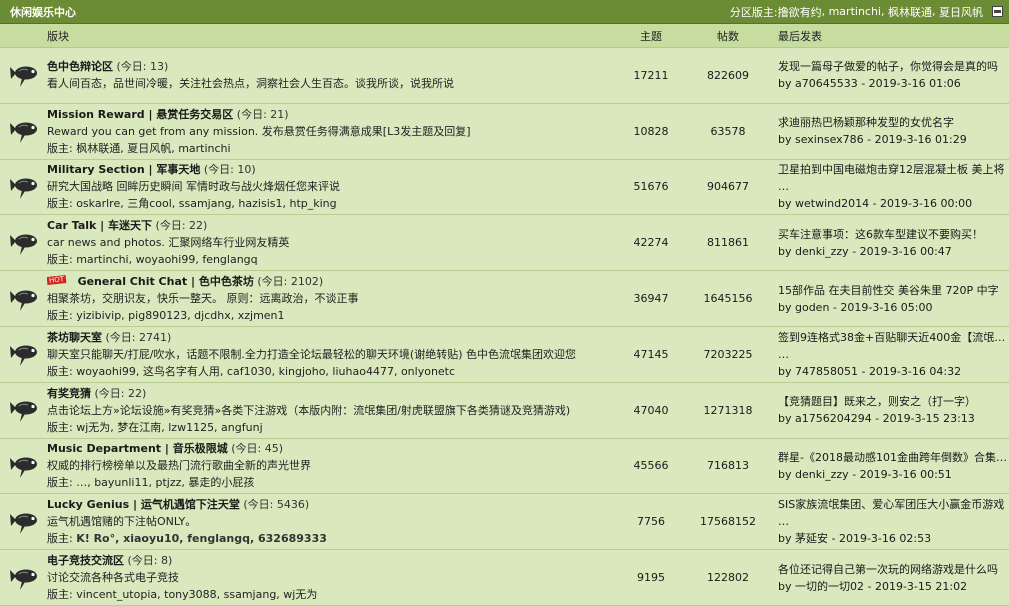  Describe the element at coordinates (651, 410) in the screenshot. I see `topic-count: 47040` at that location.